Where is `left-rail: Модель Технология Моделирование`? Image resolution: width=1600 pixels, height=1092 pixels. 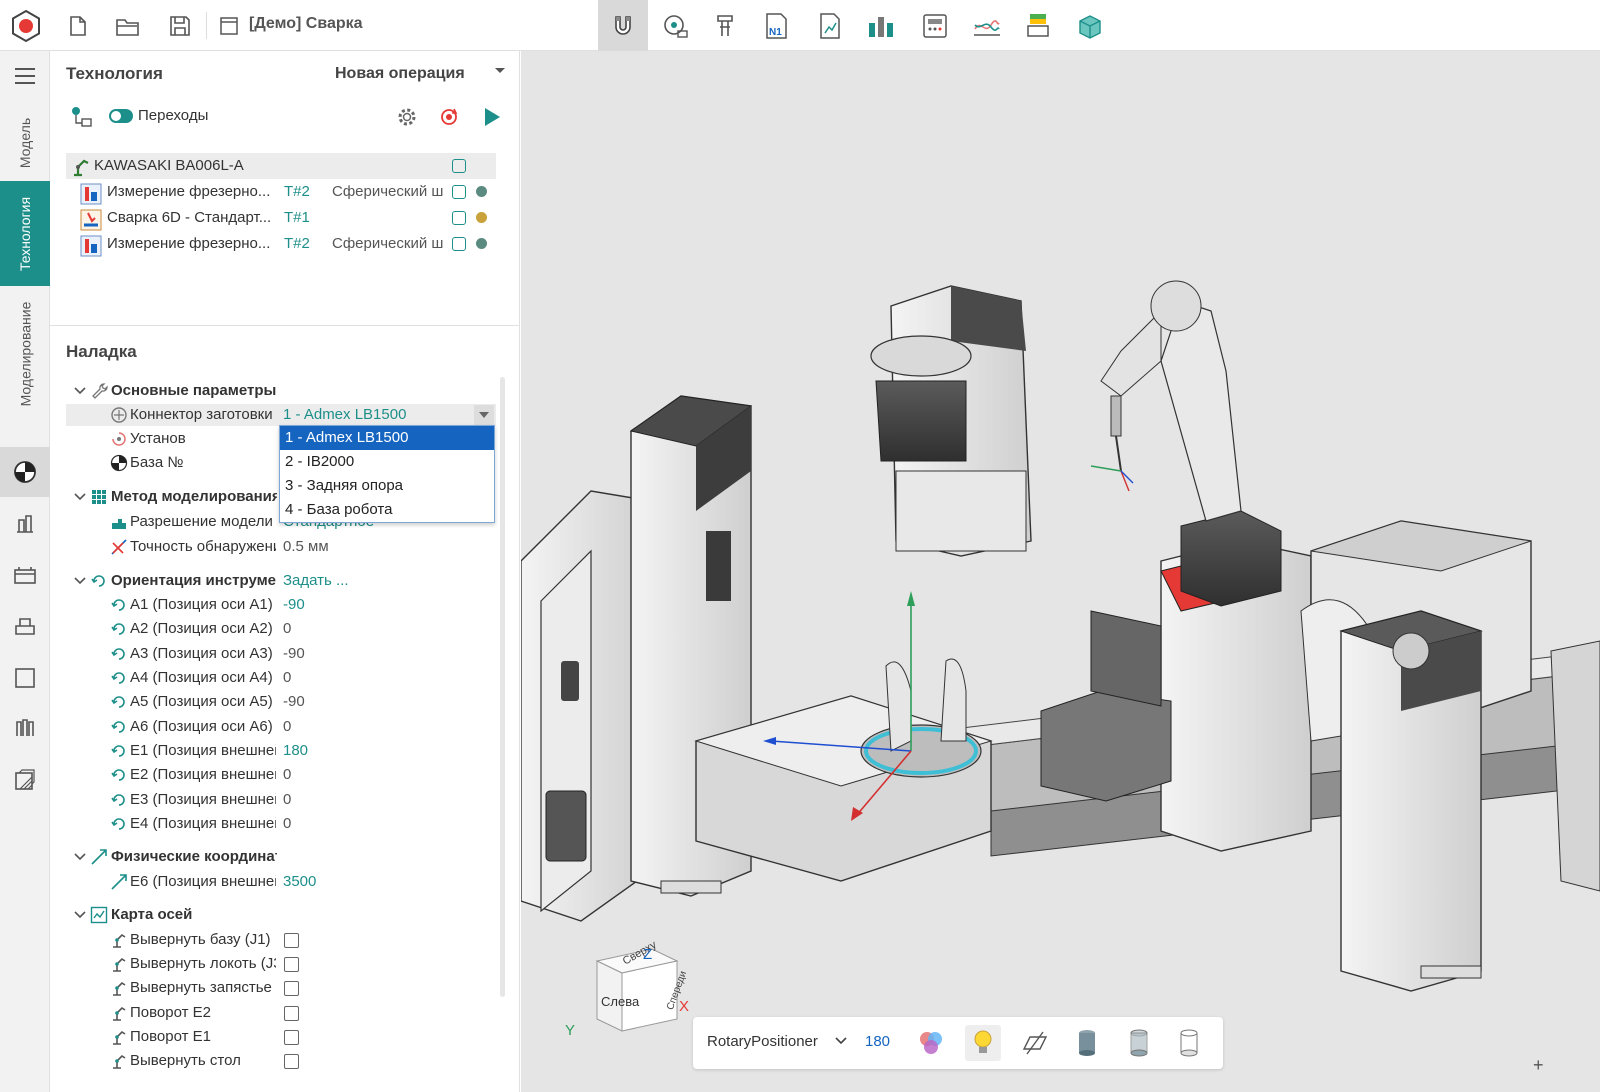 left-rail: Модель Технология Моделирование is located at coordinates (25, 571).